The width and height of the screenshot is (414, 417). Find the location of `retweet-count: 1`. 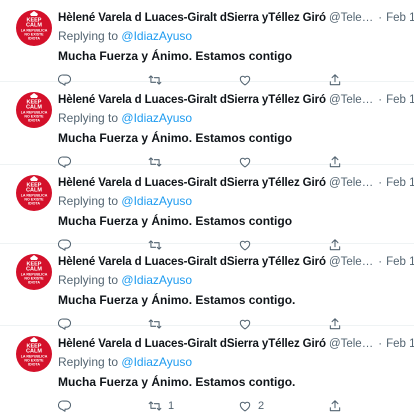

retweet-count: 1 is located at coordinates (171, 406).